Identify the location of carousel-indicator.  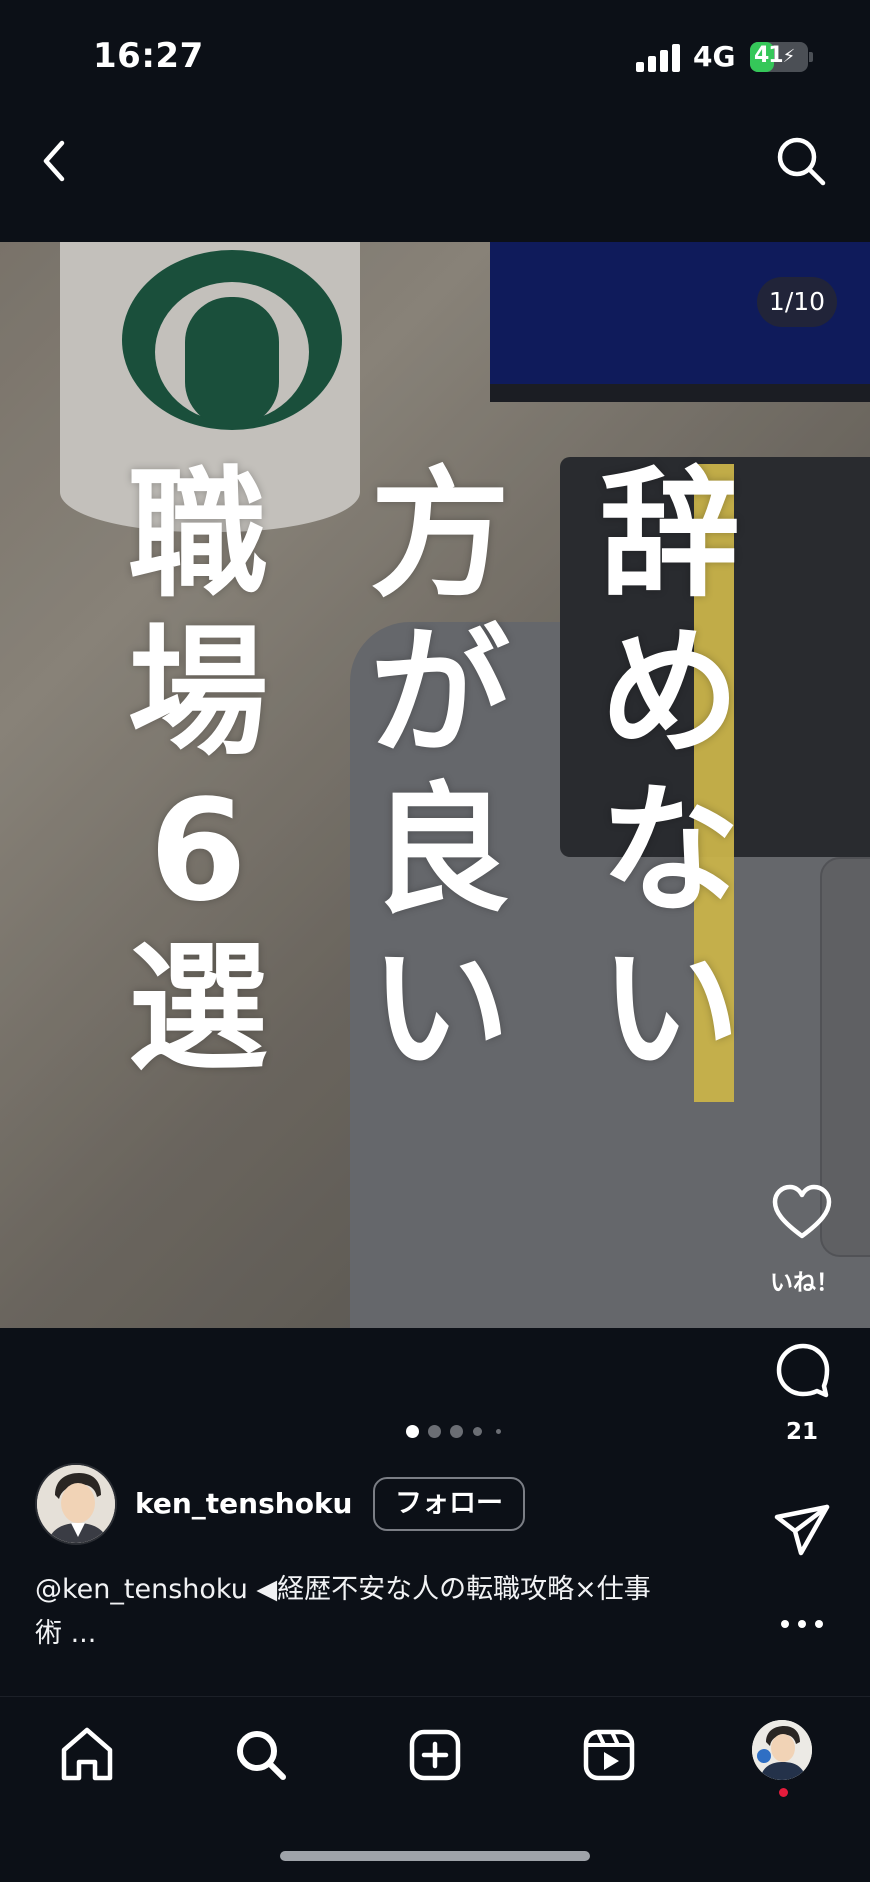
(458, 1431).